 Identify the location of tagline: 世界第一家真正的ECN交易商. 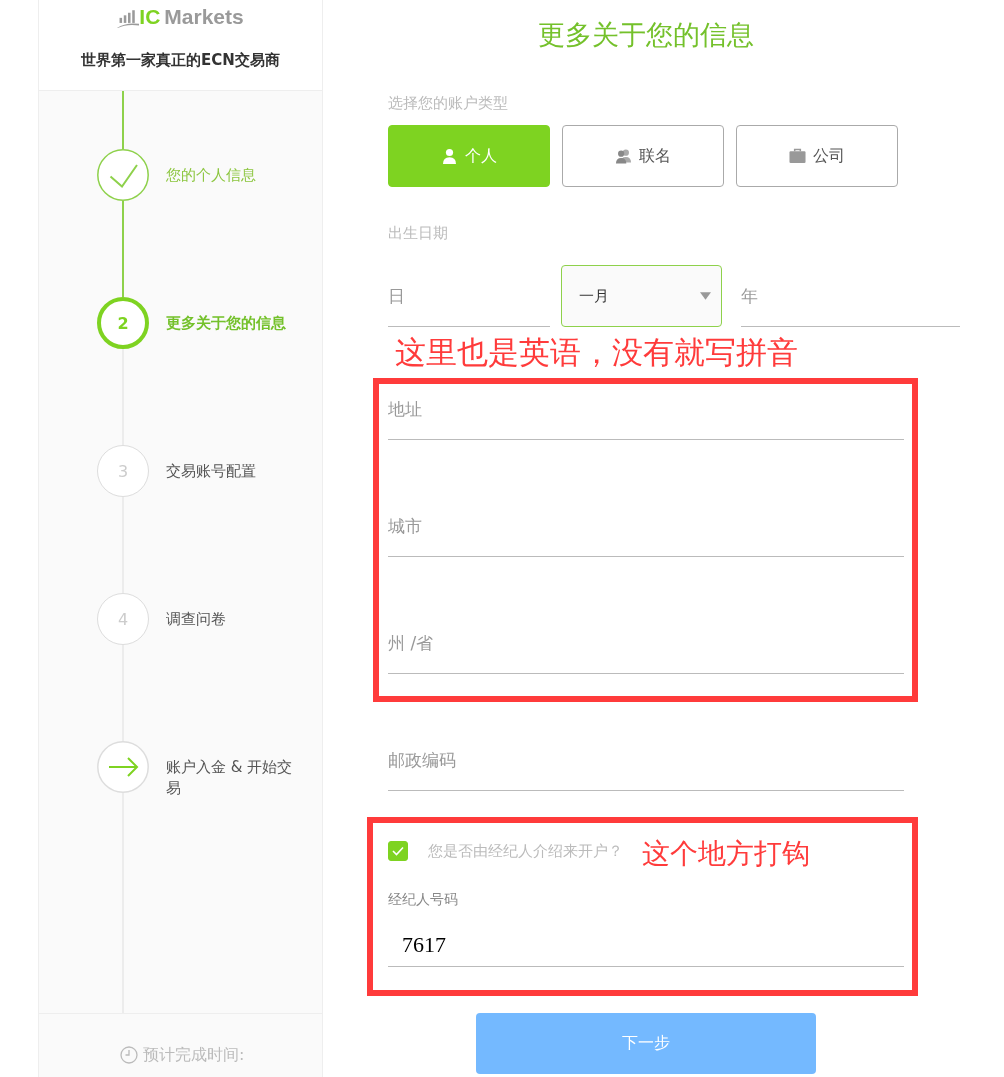
(180, 60).